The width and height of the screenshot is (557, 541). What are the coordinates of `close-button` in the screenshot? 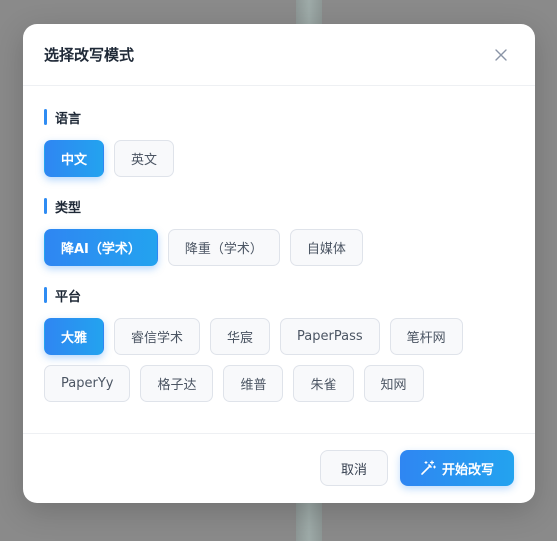 It's located at (501, 55).